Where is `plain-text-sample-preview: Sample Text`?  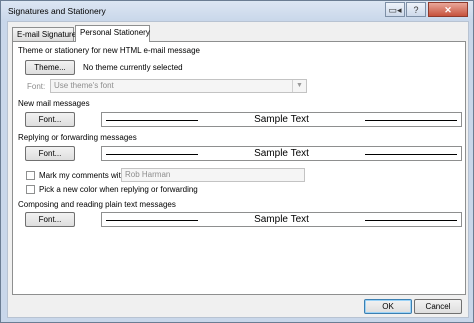
plain-text-sample-preview: Sample Text is located at coordinates (281, 219).